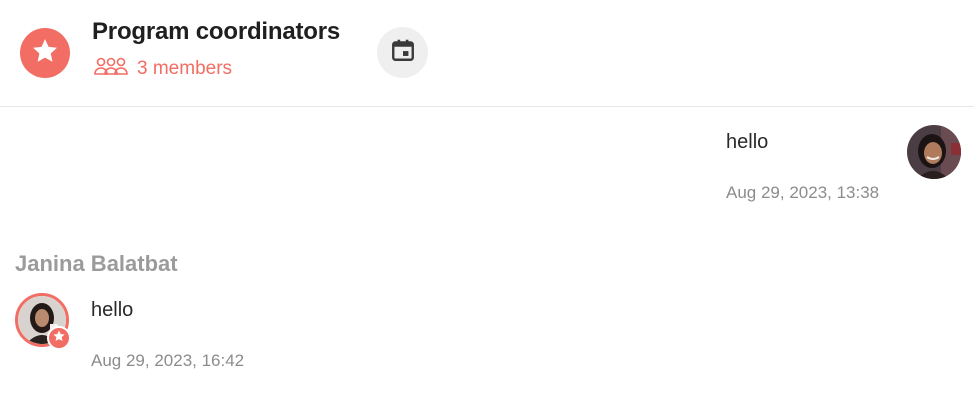 The image size is (974, 402). What do you see at coordinates (803, 192) in the screenshot?
I see `message-timestamp: Aug 29, 2023, 13:38` at bounding box center [803, 192].